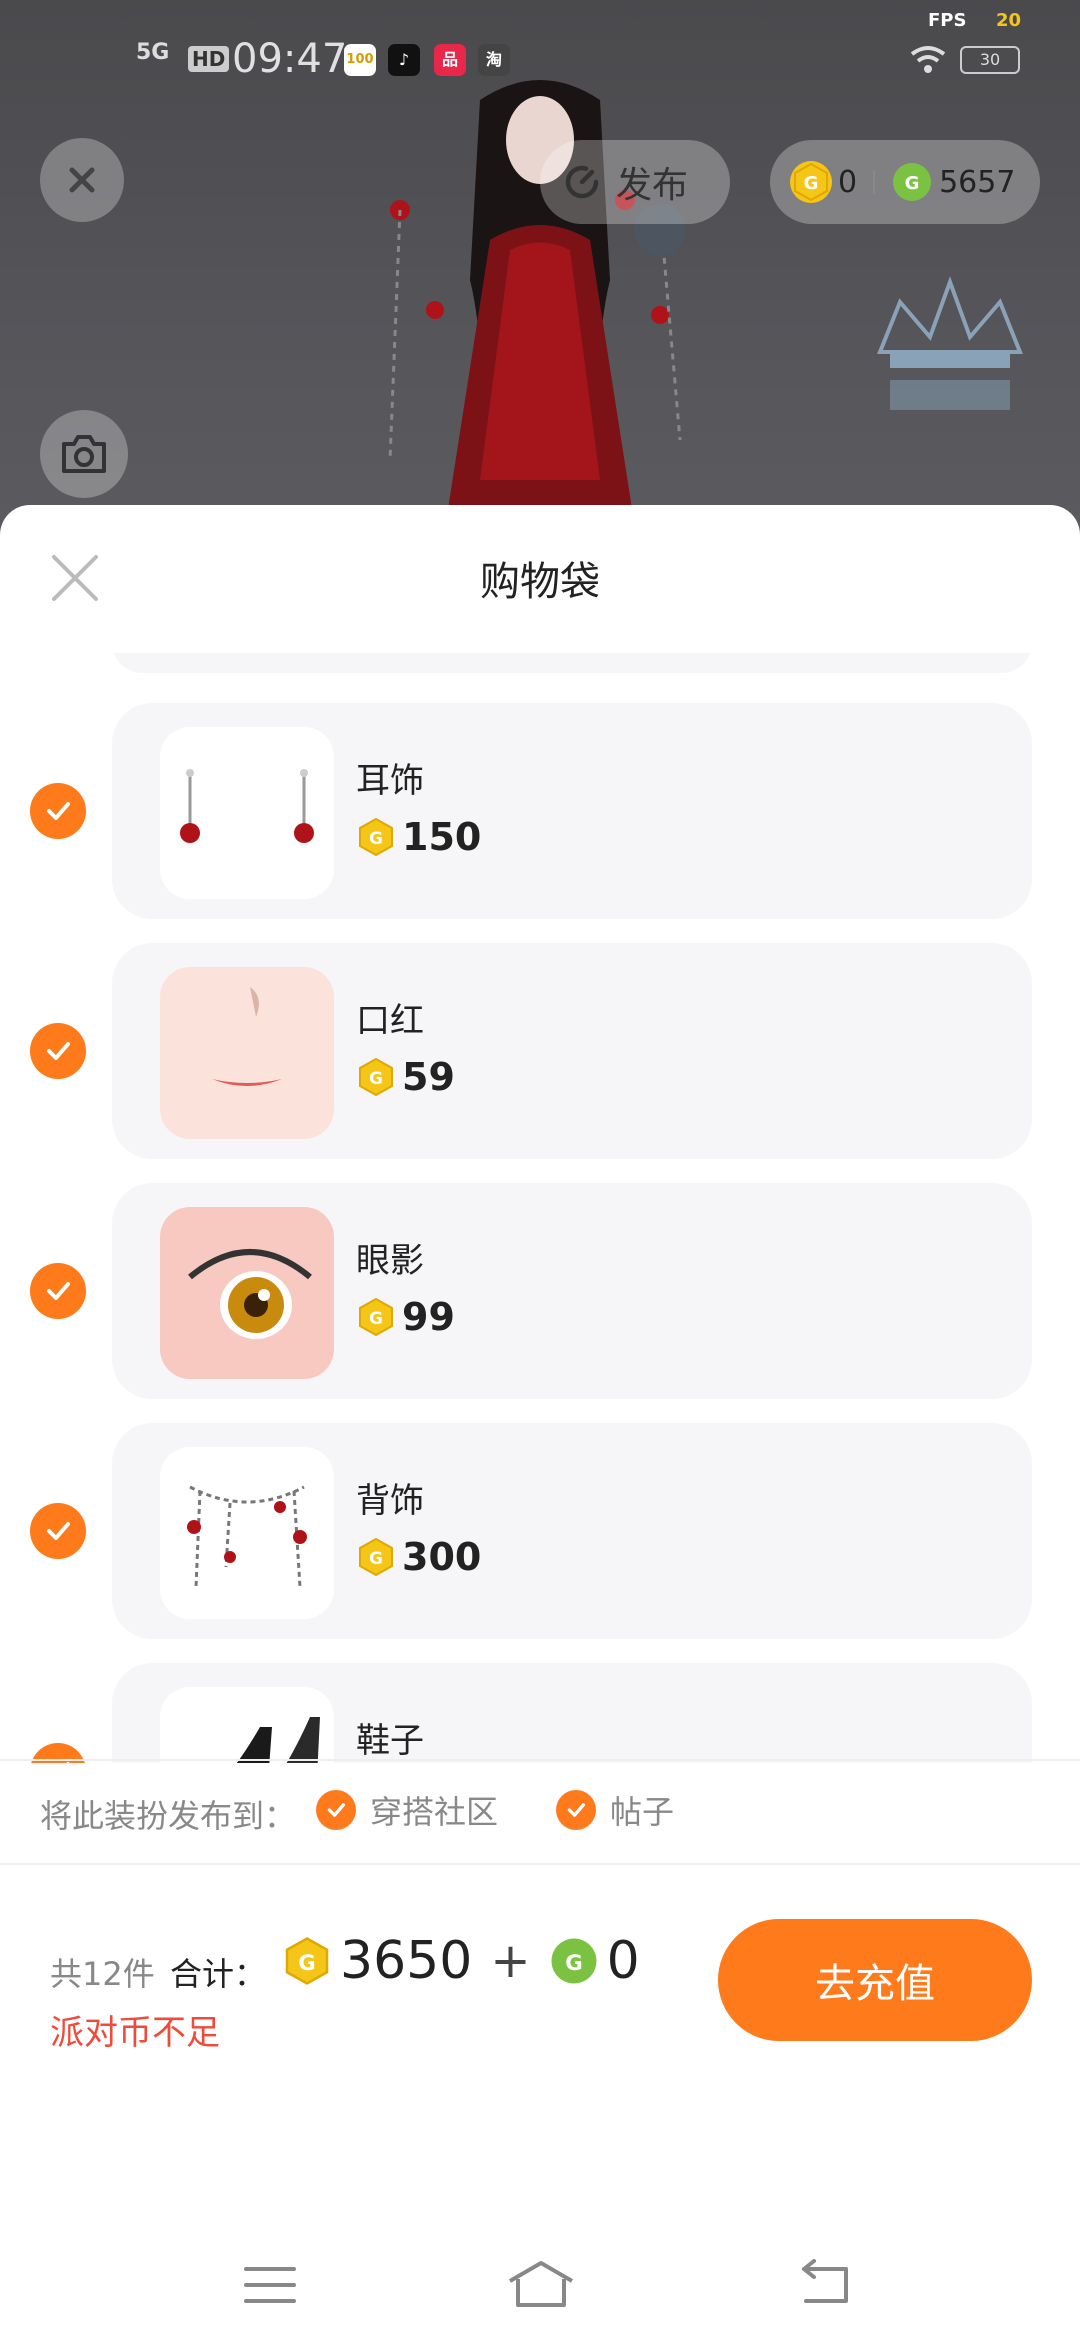 The height and width of the screenshot is (2340, 1080). I want to click on item-name: 背饰, so click(390, 1501).